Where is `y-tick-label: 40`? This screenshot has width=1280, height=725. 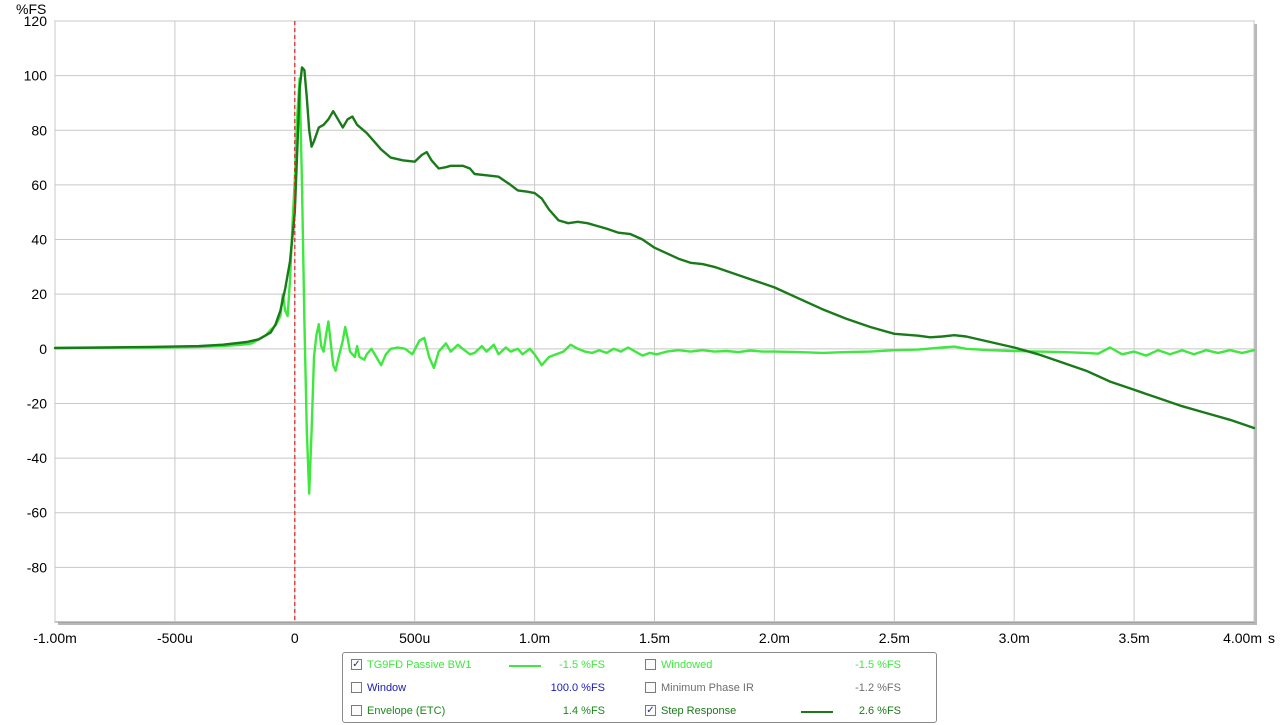 y-tick-label: 40 is located at coordinates (39, 240).